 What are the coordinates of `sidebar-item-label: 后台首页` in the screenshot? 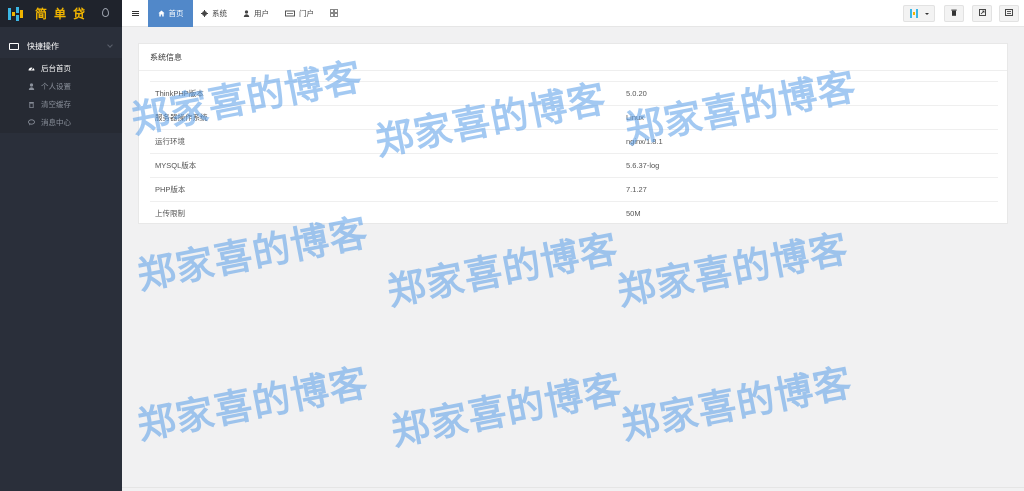 It's located at (56, 68).